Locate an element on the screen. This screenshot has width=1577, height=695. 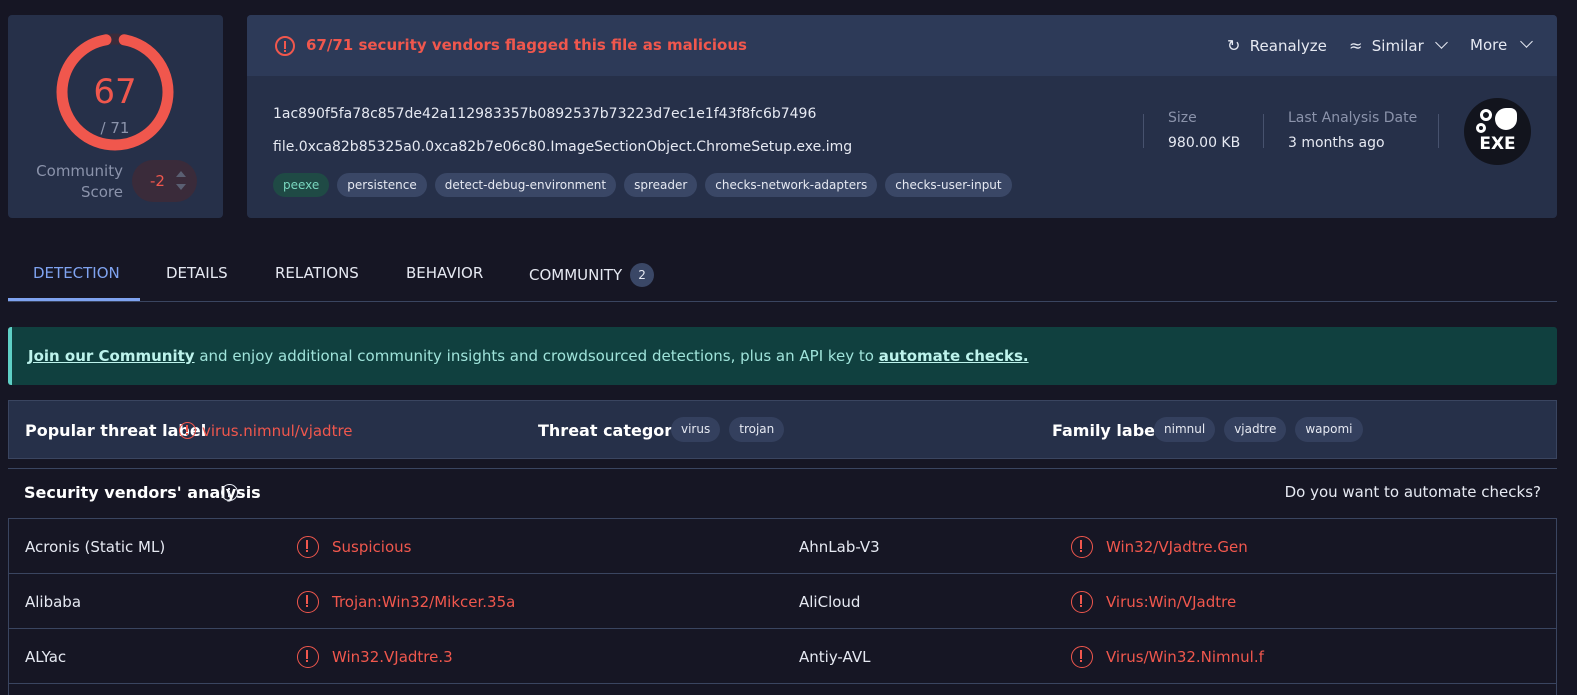
vendor-result: Trojan:Win32/Mikcer.35a is located at coordinates (424, 602).